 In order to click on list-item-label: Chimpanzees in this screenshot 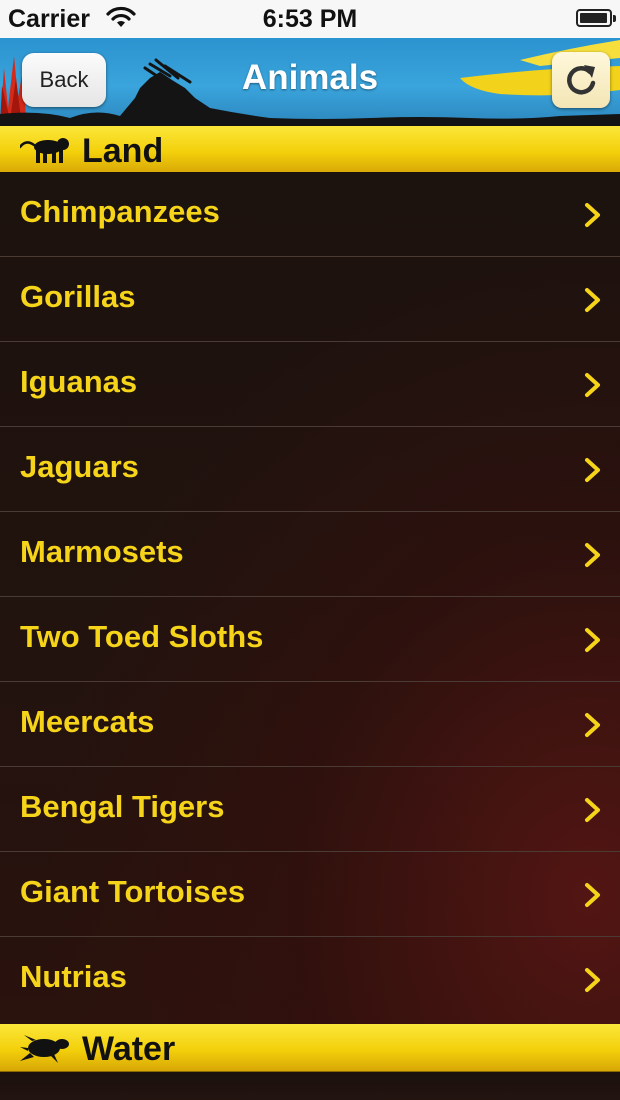, I will do `click(120, 211)`.